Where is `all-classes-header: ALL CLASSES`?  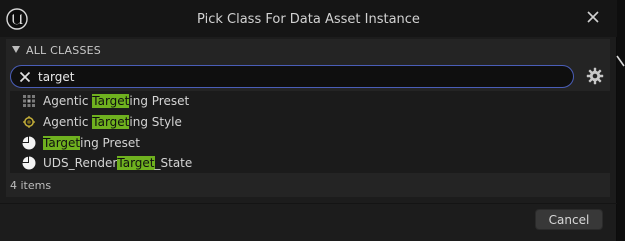 all-classes-header: ALL CLASSES is located at coordinates (308, 50).